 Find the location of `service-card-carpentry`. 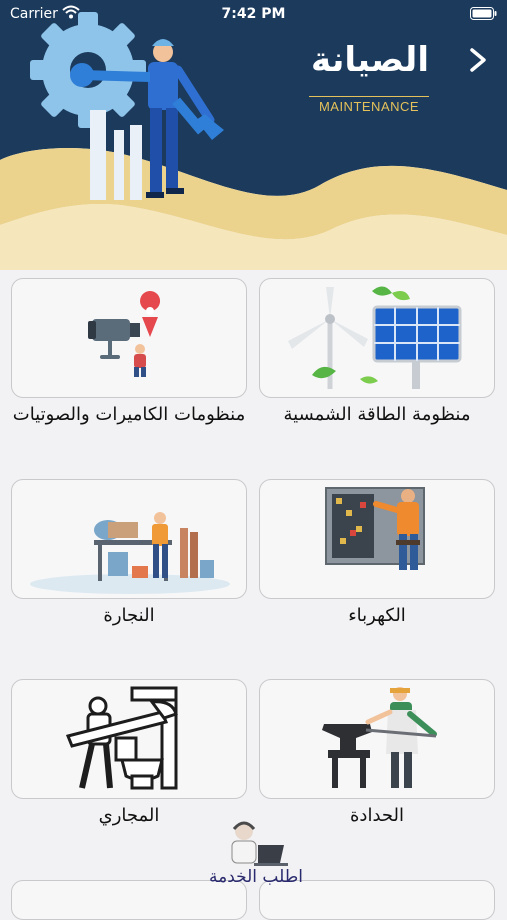

service-card-carpentry is located at coordinates (129, 539).